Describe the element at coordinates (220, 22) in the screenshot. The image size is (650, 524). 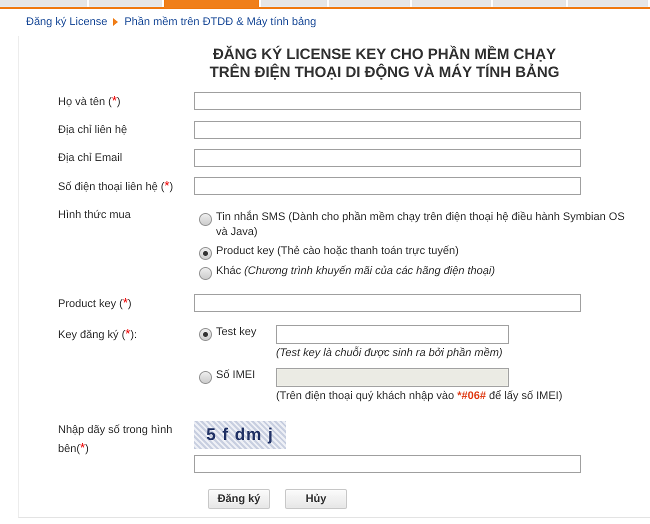
I see `breadcrumb-link: Phần mềm trên ĐTDĐ & Máy tính bảng` at that location.